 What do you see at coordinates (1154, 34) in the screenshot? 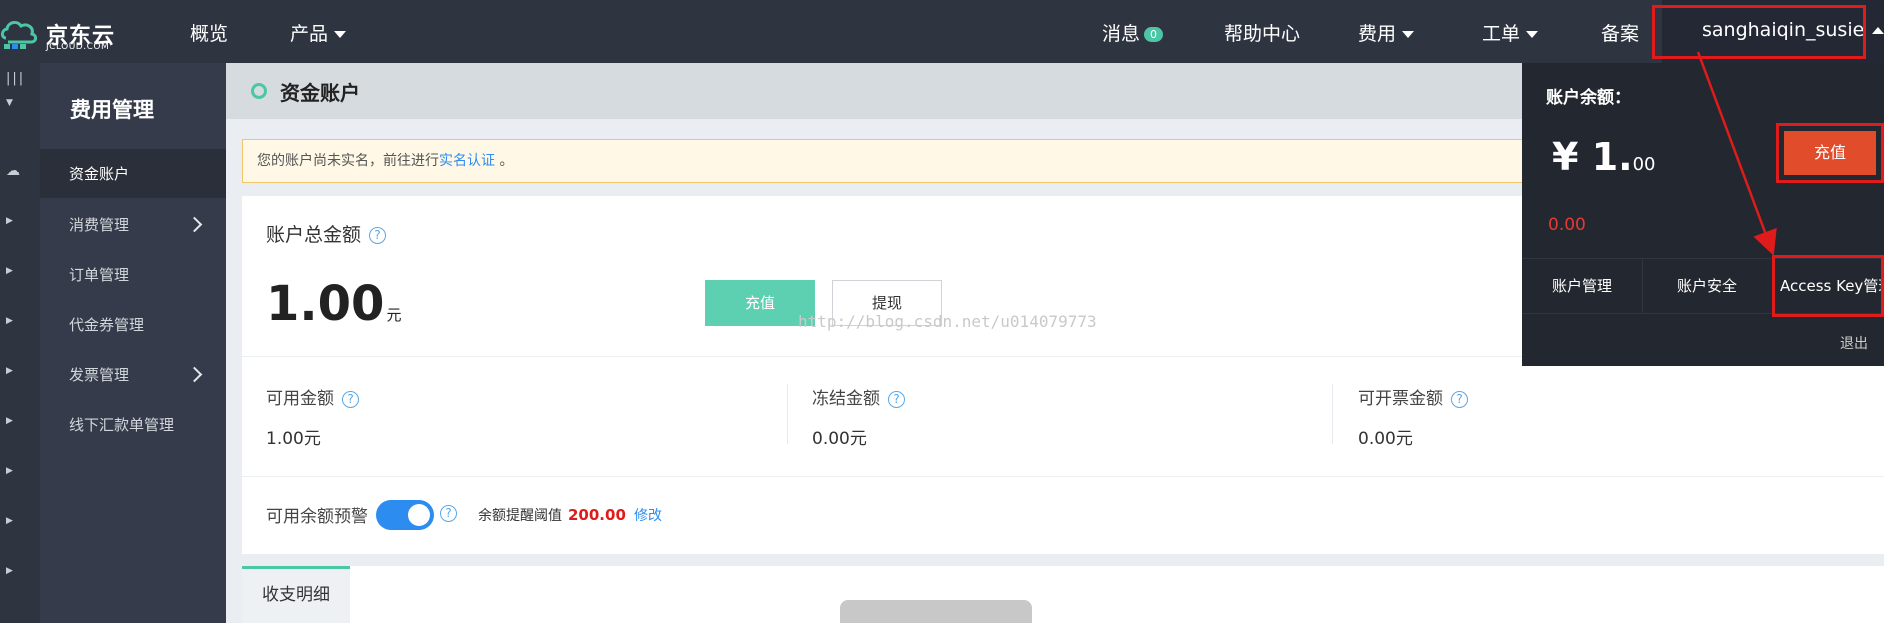
I see `messages-count-badge: 0` at bounding box center [1154, 34].